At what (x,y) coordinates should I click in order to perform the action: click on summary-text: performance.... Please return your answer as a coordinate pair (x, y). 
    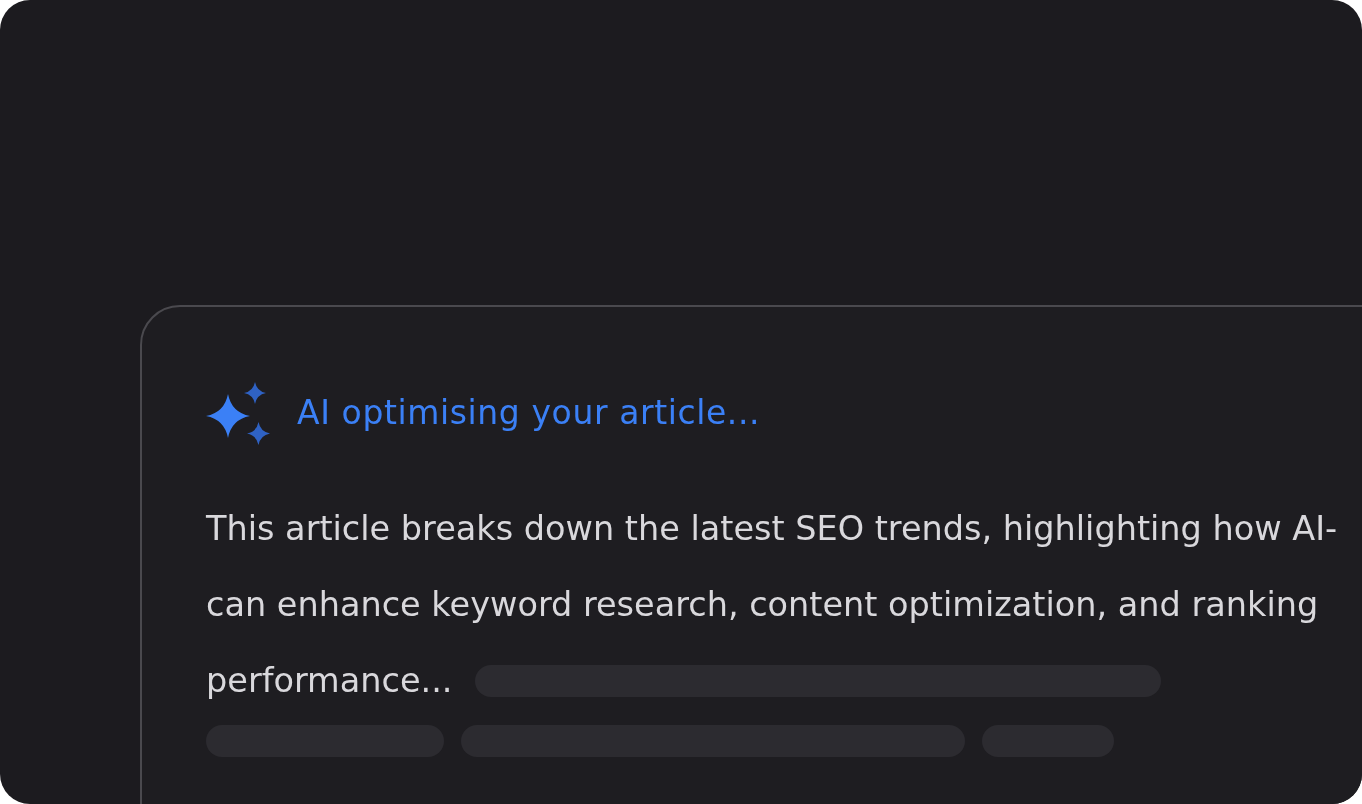
    Looking at the image, I should click on (329, 681).